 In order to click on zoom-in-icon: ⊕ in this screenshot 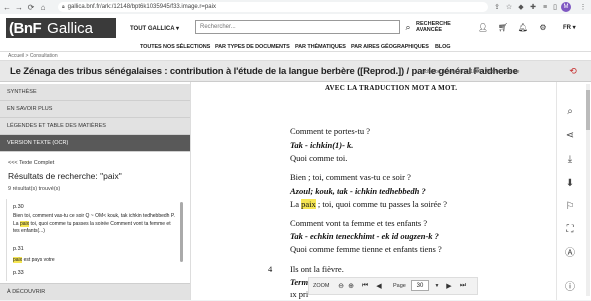, I will do `click(351, 286)`.